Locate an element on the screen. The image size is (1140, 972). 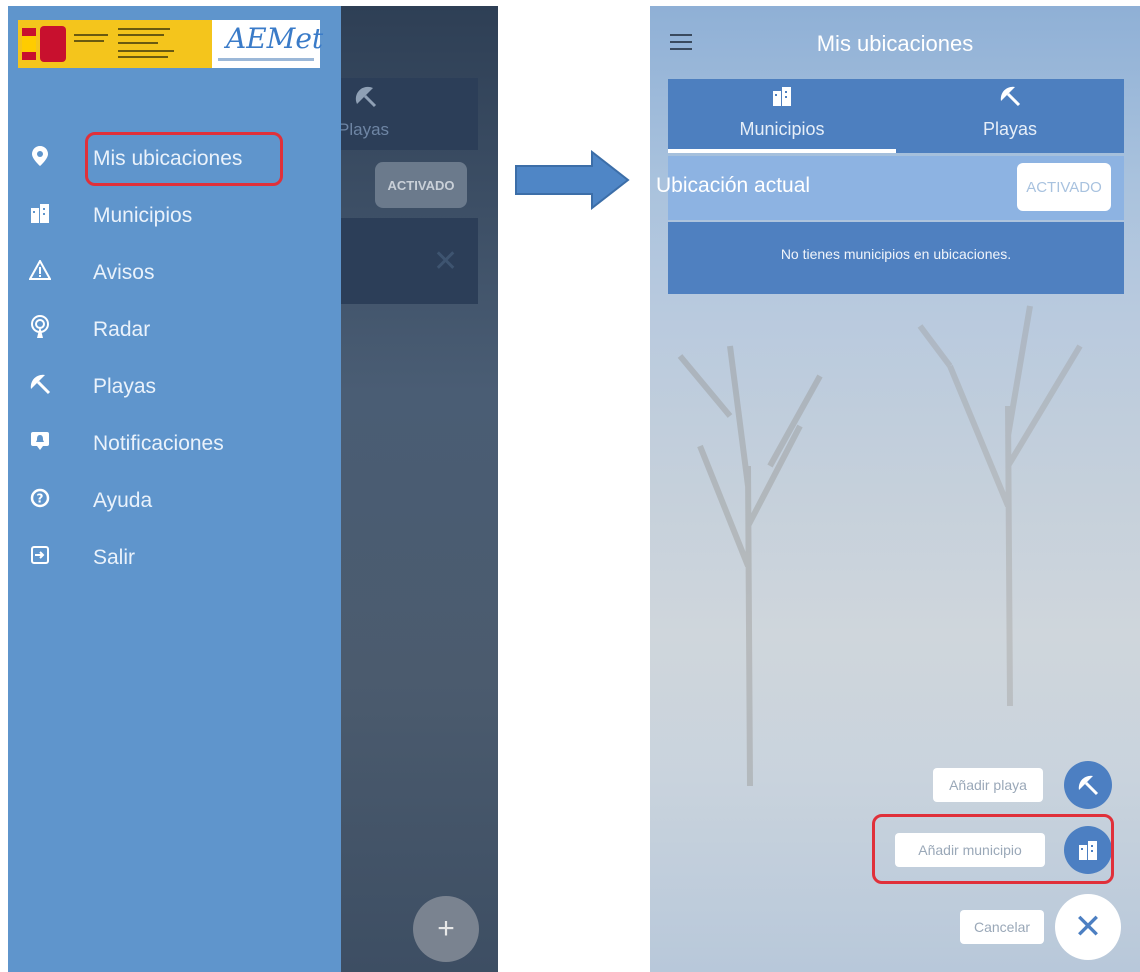
close-fab-button: ✕ is located at coordinates (1088, 927).